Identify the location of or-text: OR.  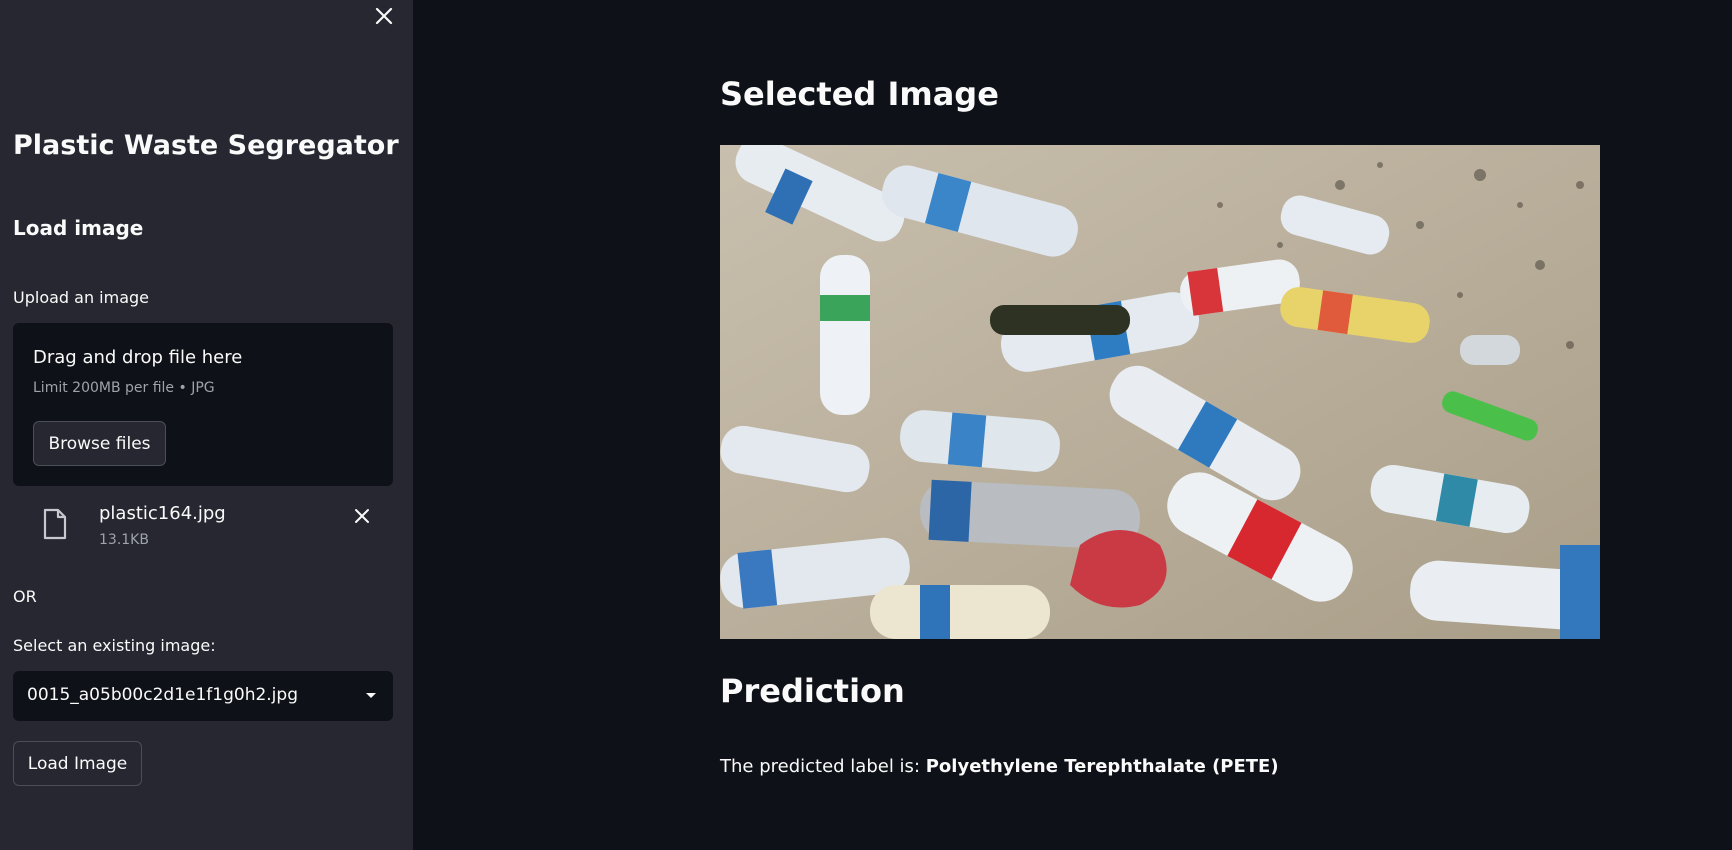
(25, 596).